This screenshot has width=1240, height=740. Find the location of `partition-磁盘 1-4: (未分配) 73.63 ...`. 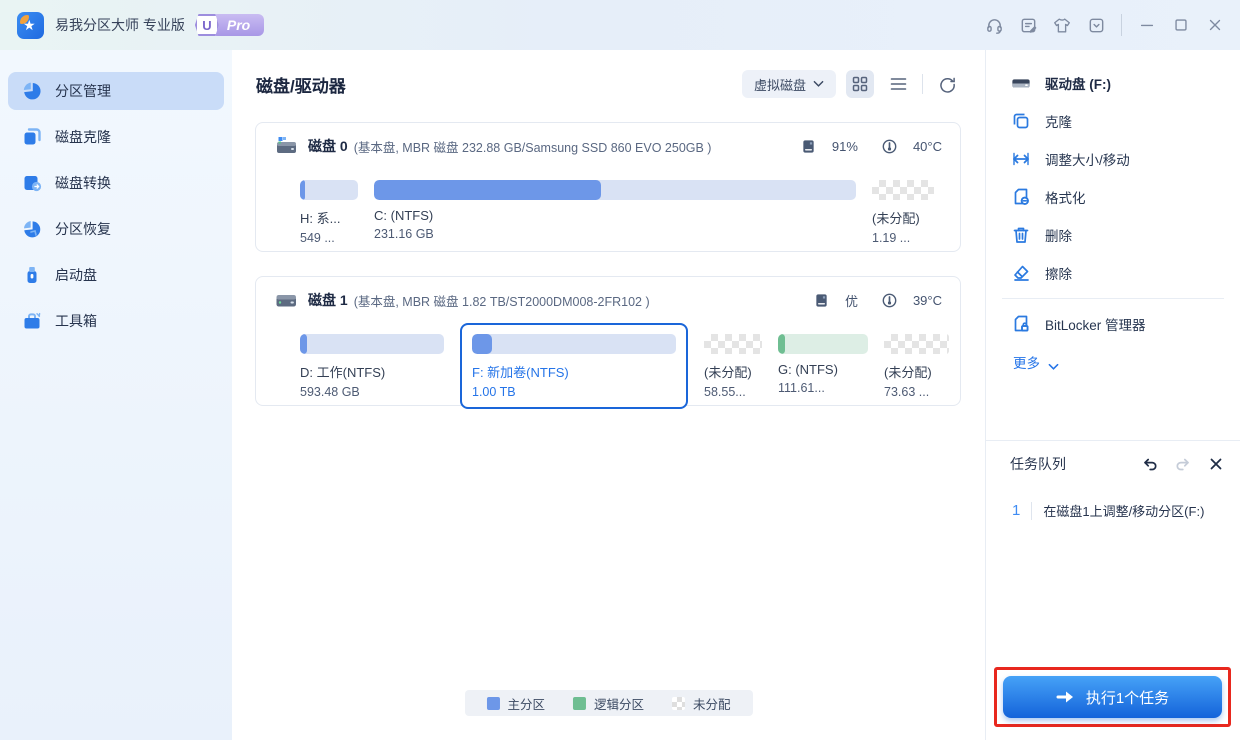

partition-磁盘 1-4: (未分配) 73.63 ... is located at coordinates (916, 366).